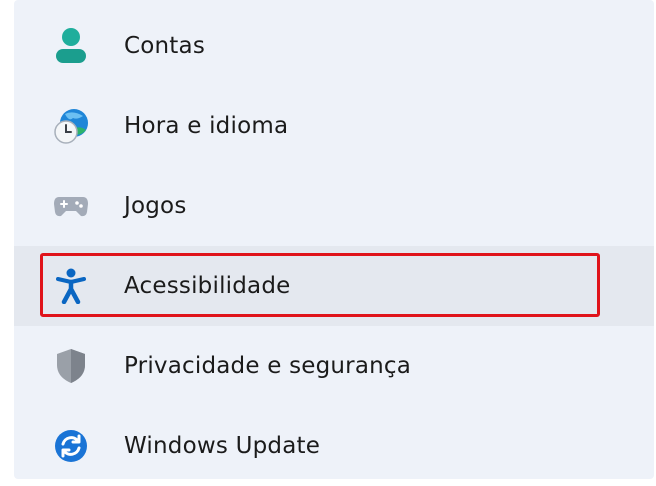 The width and height of the screenshot is (656, 486). Describe the element at coordinates (268, 366) in the screenshot. I see `nav-item-label: Privacidade e segurança` at that location.